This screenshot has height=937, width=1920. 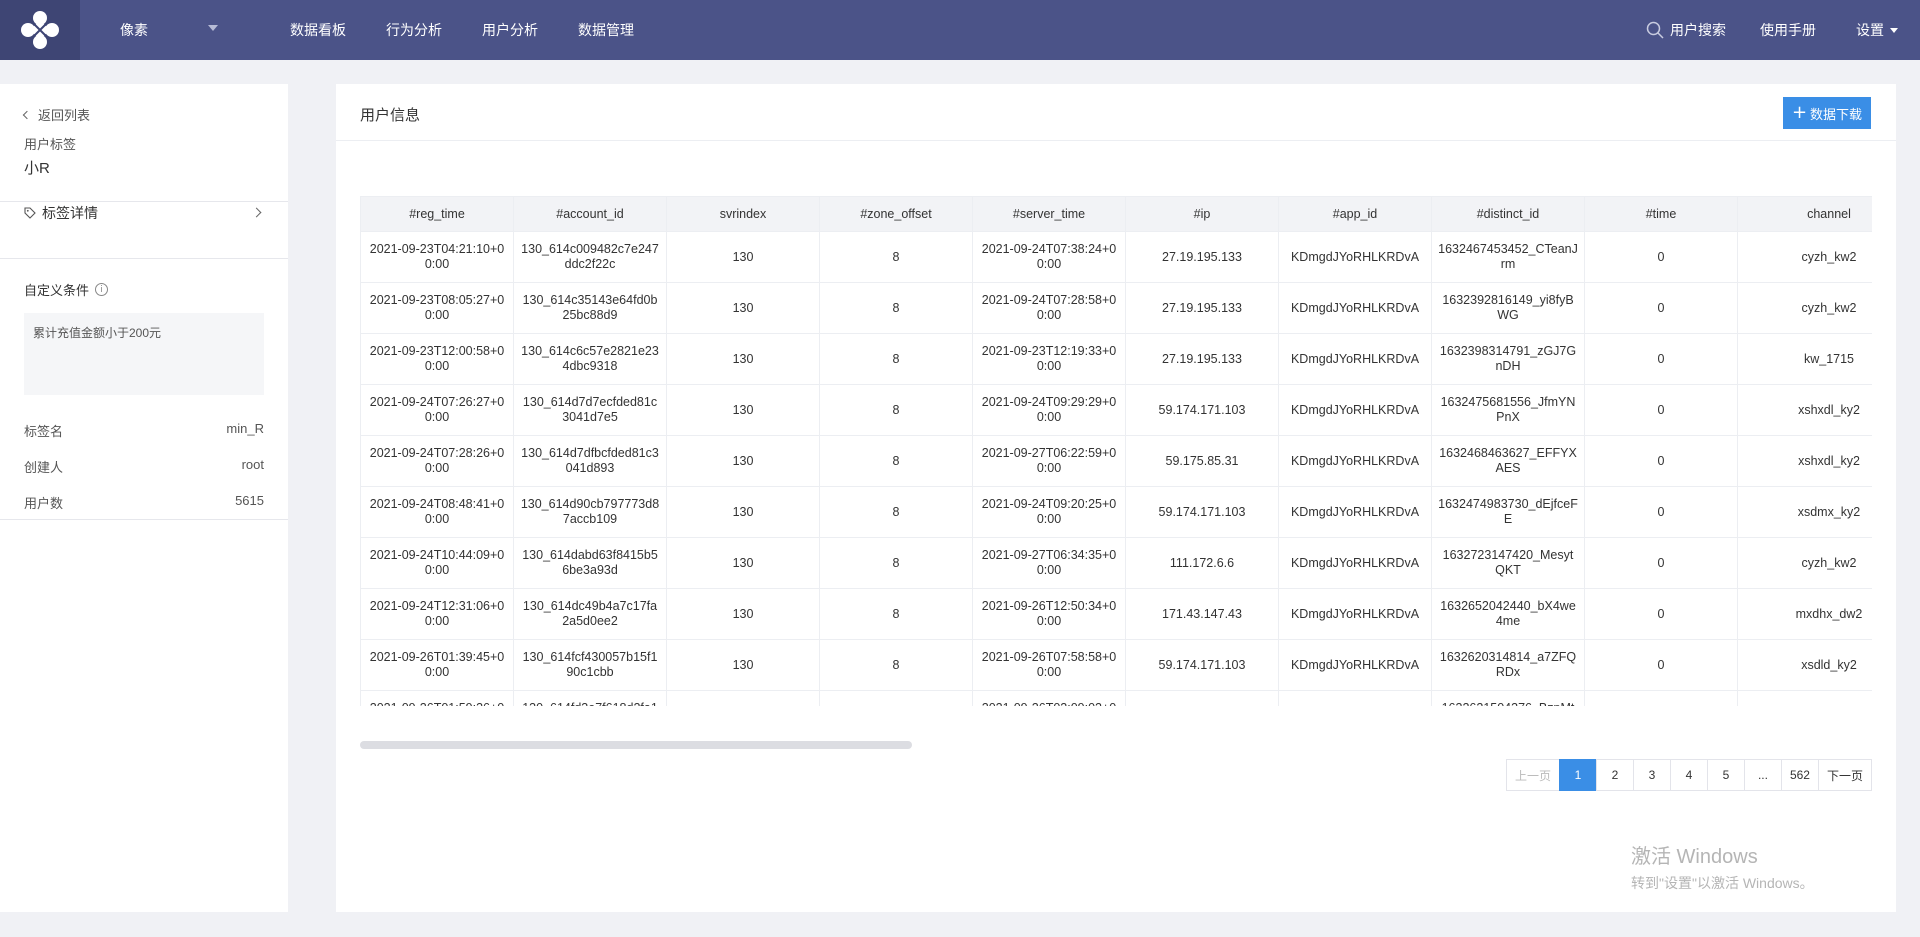 What do you see at coordinates (590, 698) in the screenshot?
I see `table-cell: 130_614fd3e7f618d2fa1d0c1dd4` at bounding box center [590, 698].